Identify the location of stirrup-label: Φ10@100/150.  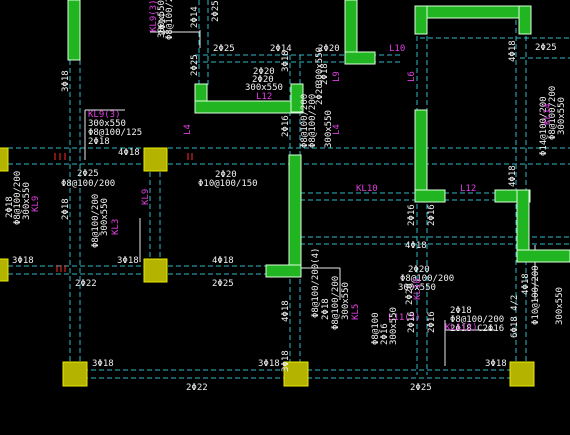
(228, 184).